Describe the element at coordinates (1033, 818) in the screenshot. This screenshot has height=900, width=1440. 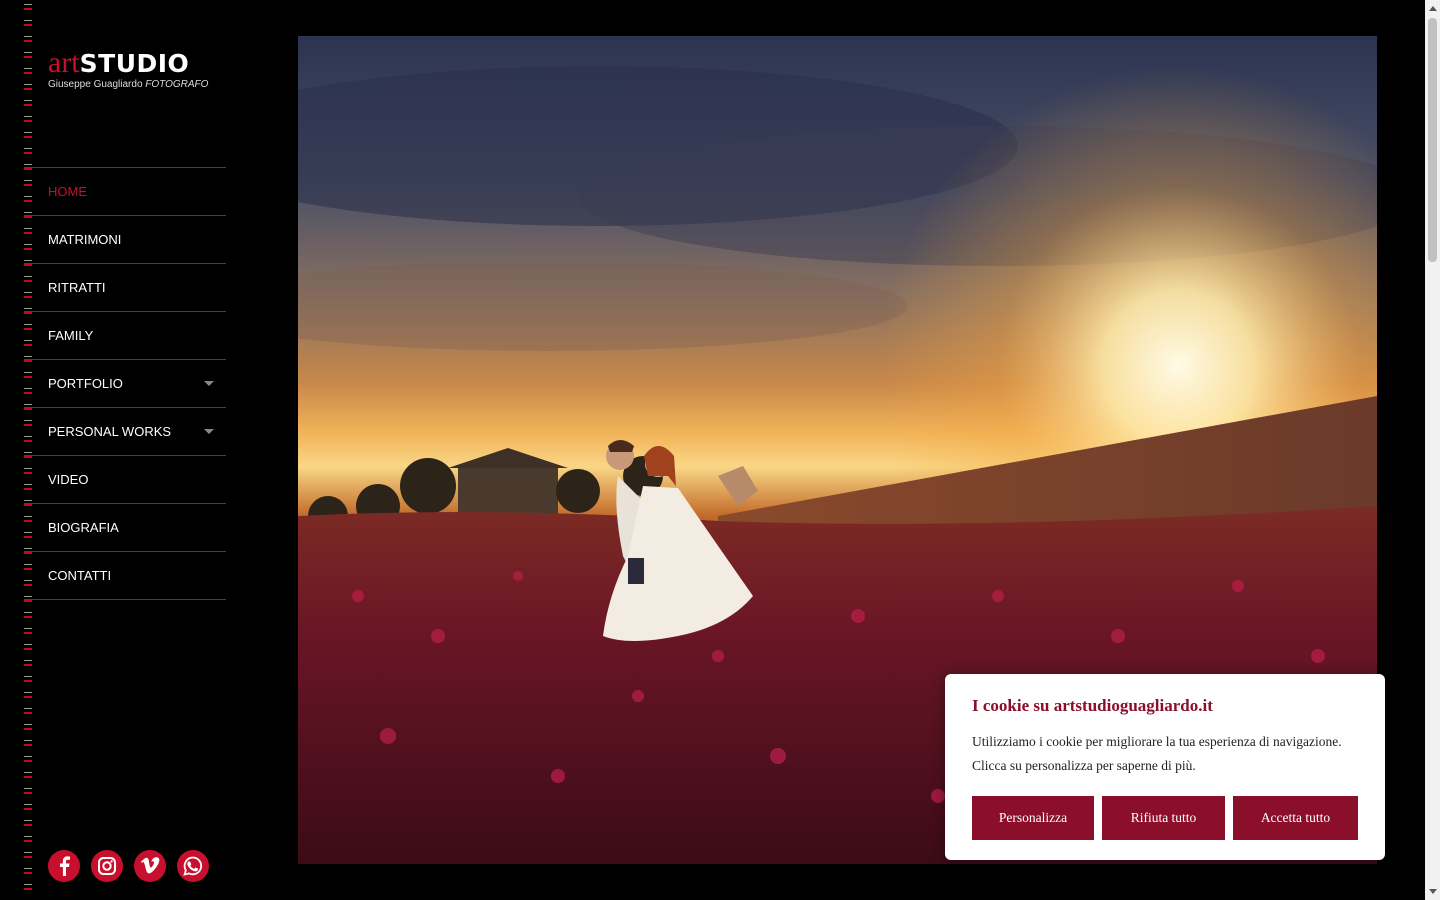
I see `customize-button: Personalizza` at that location.